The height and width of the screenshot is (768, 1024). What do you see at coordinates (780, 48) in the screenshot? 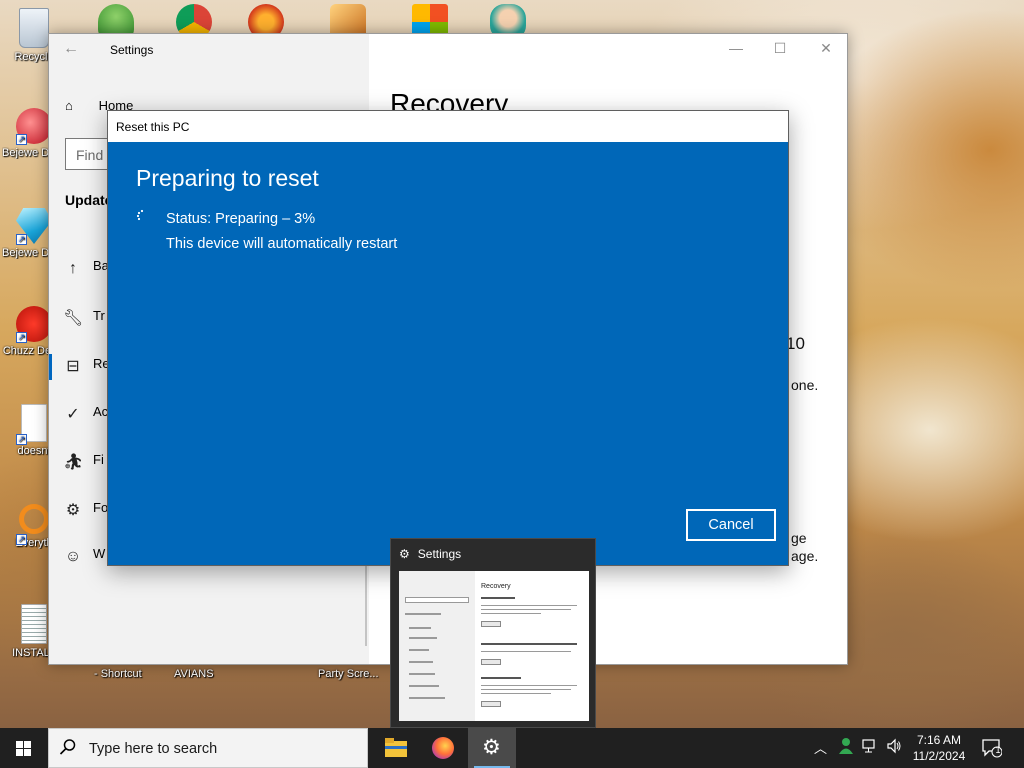
I see `maximize-button: ☐` at bounding box center [780, 48].